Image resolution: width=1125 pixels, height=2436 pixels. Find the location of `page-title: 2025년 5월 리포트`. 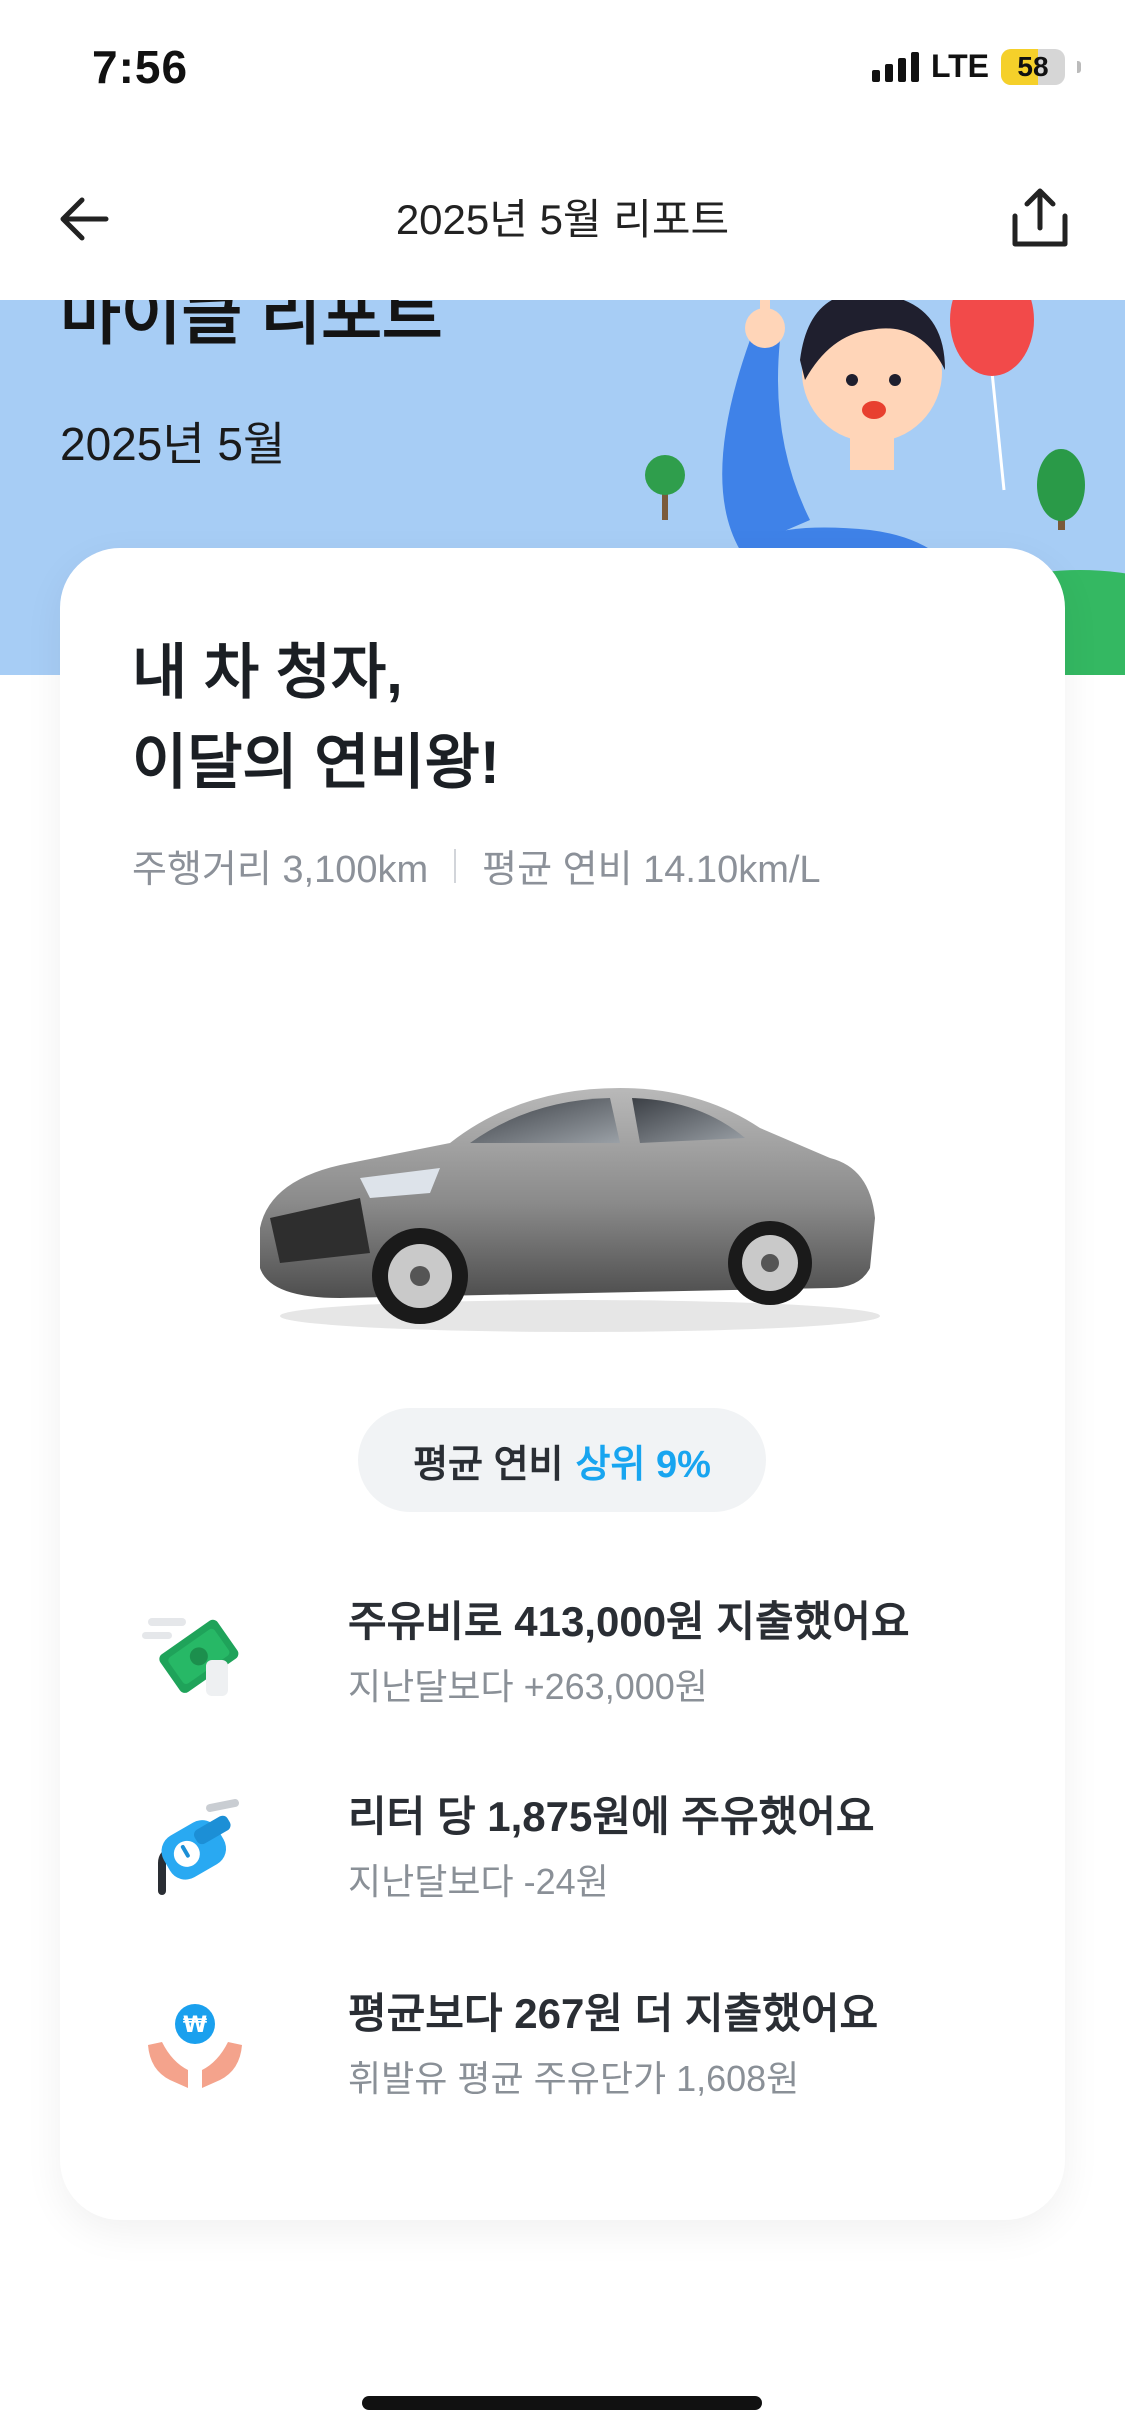

page-title: 2025년 5월 리포트 is located at coordinates (562, 219).